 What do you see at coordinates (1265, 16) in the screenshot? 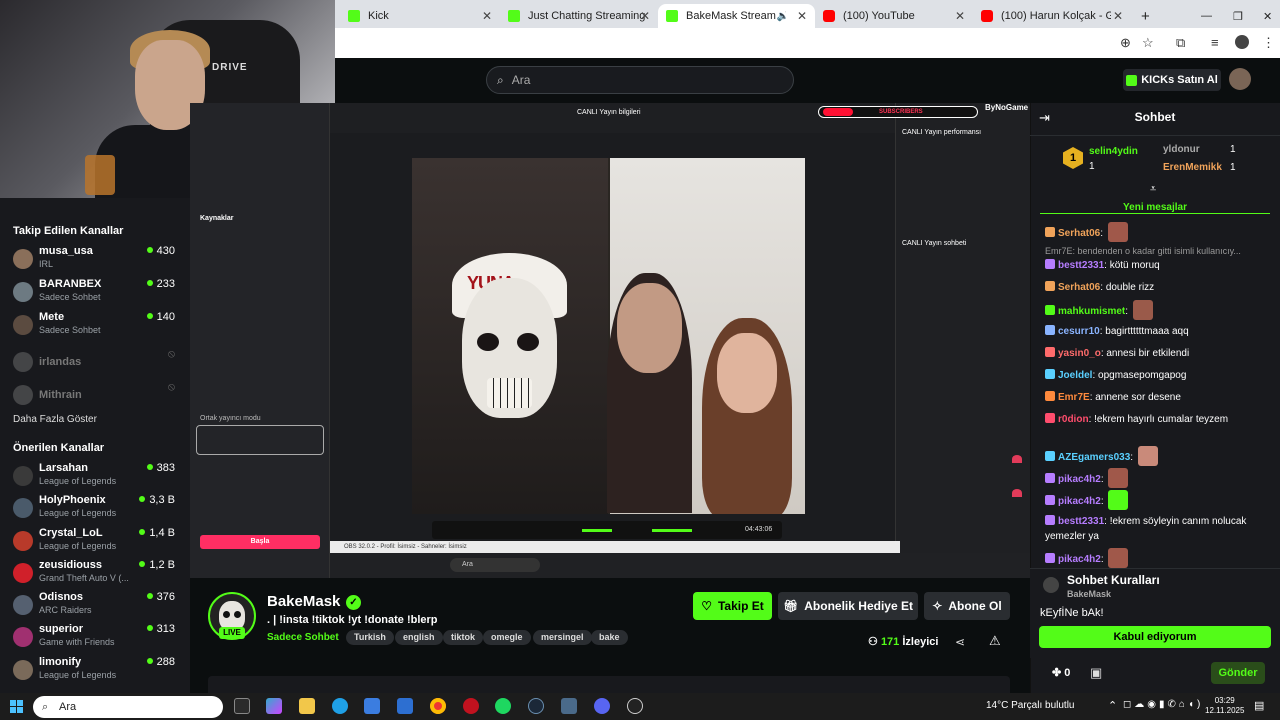
I see `close-window-button: ✕` at bounding box center [1265, 16].